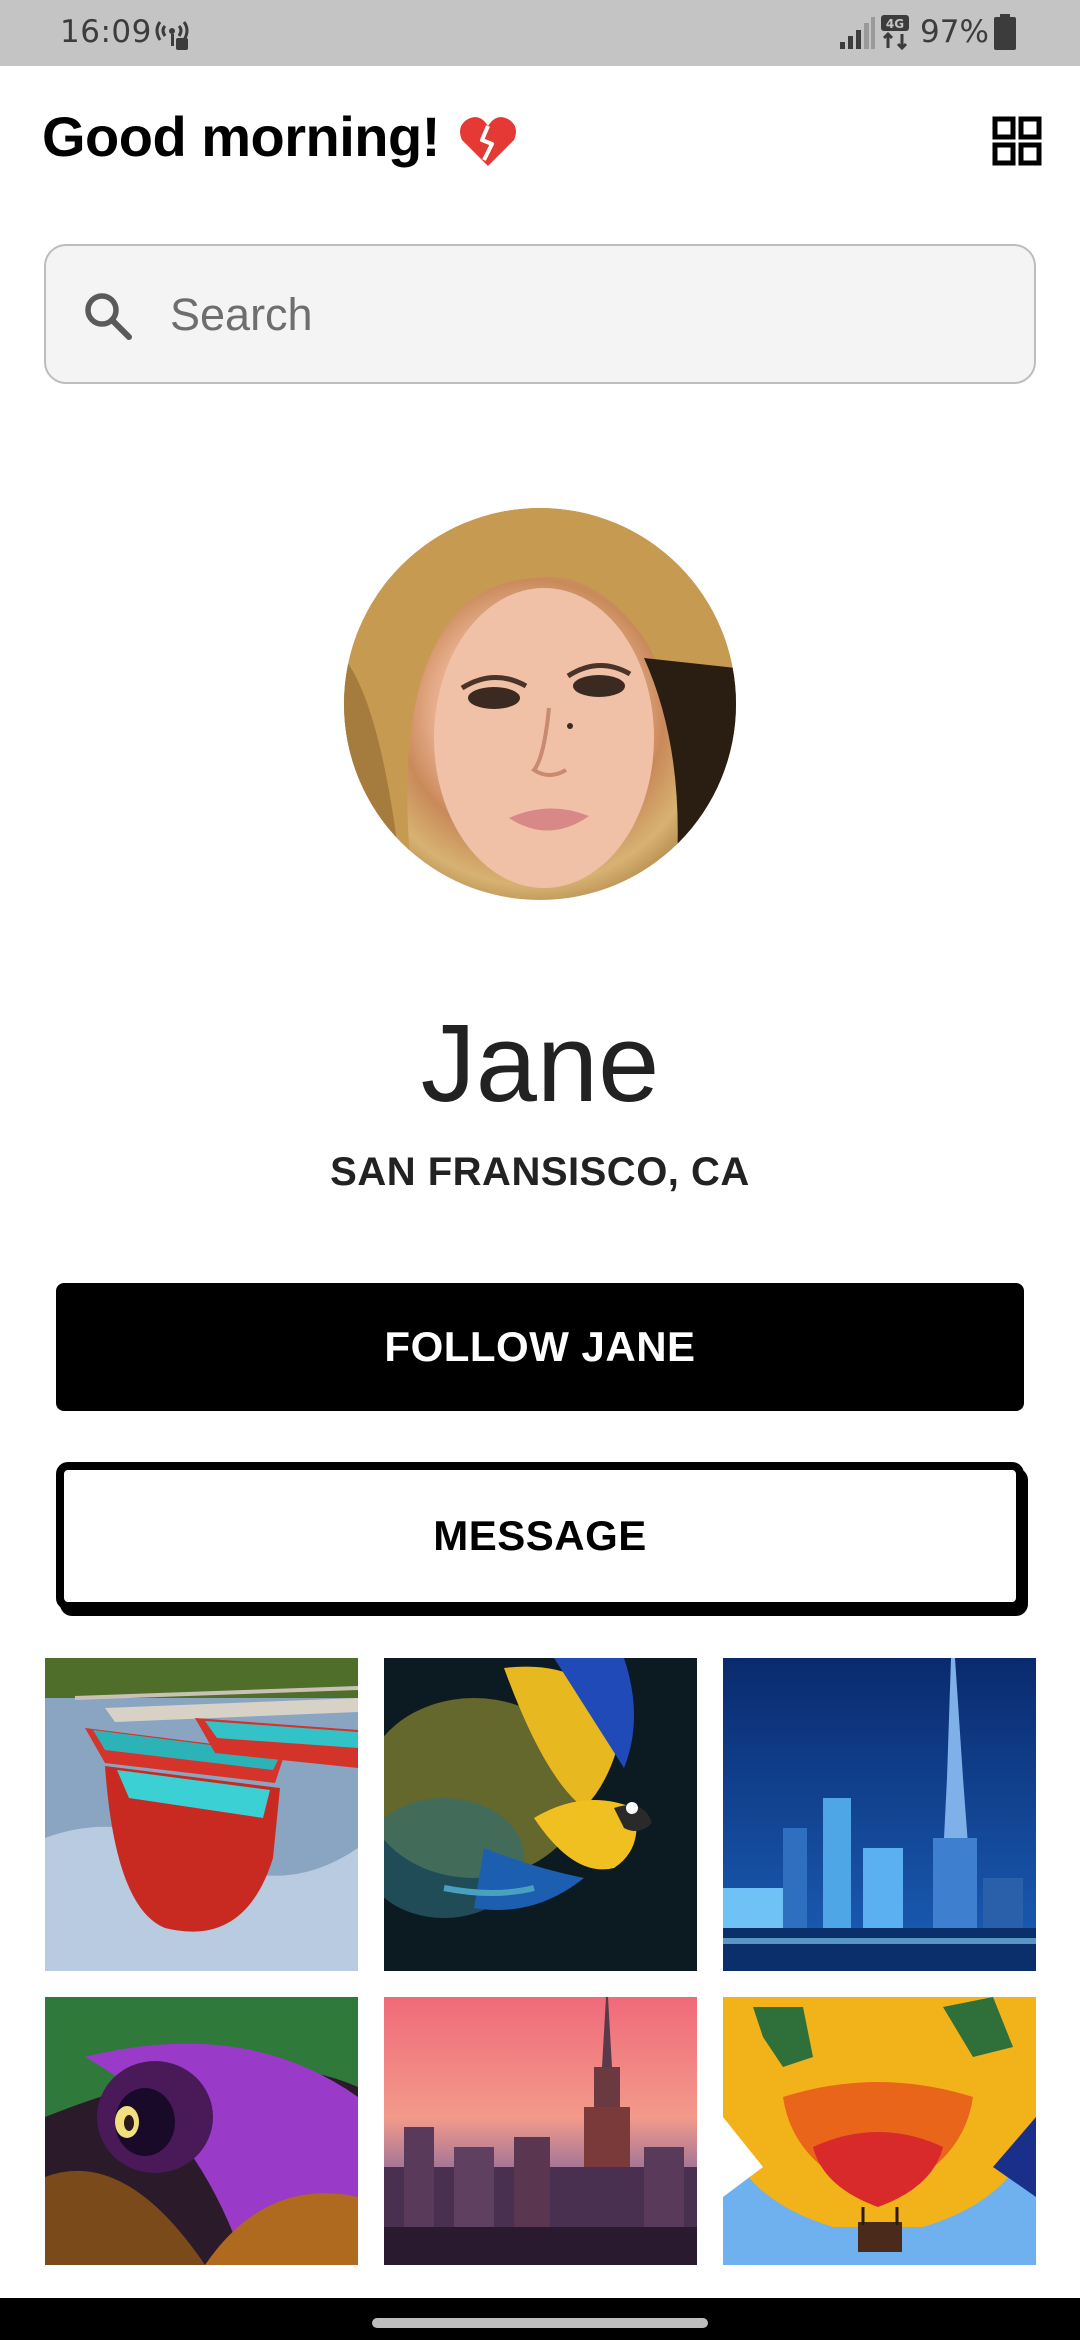  Describe the element at coordinates (488, 142) in the screenshot. I see `broken-heart-icon` at that location.